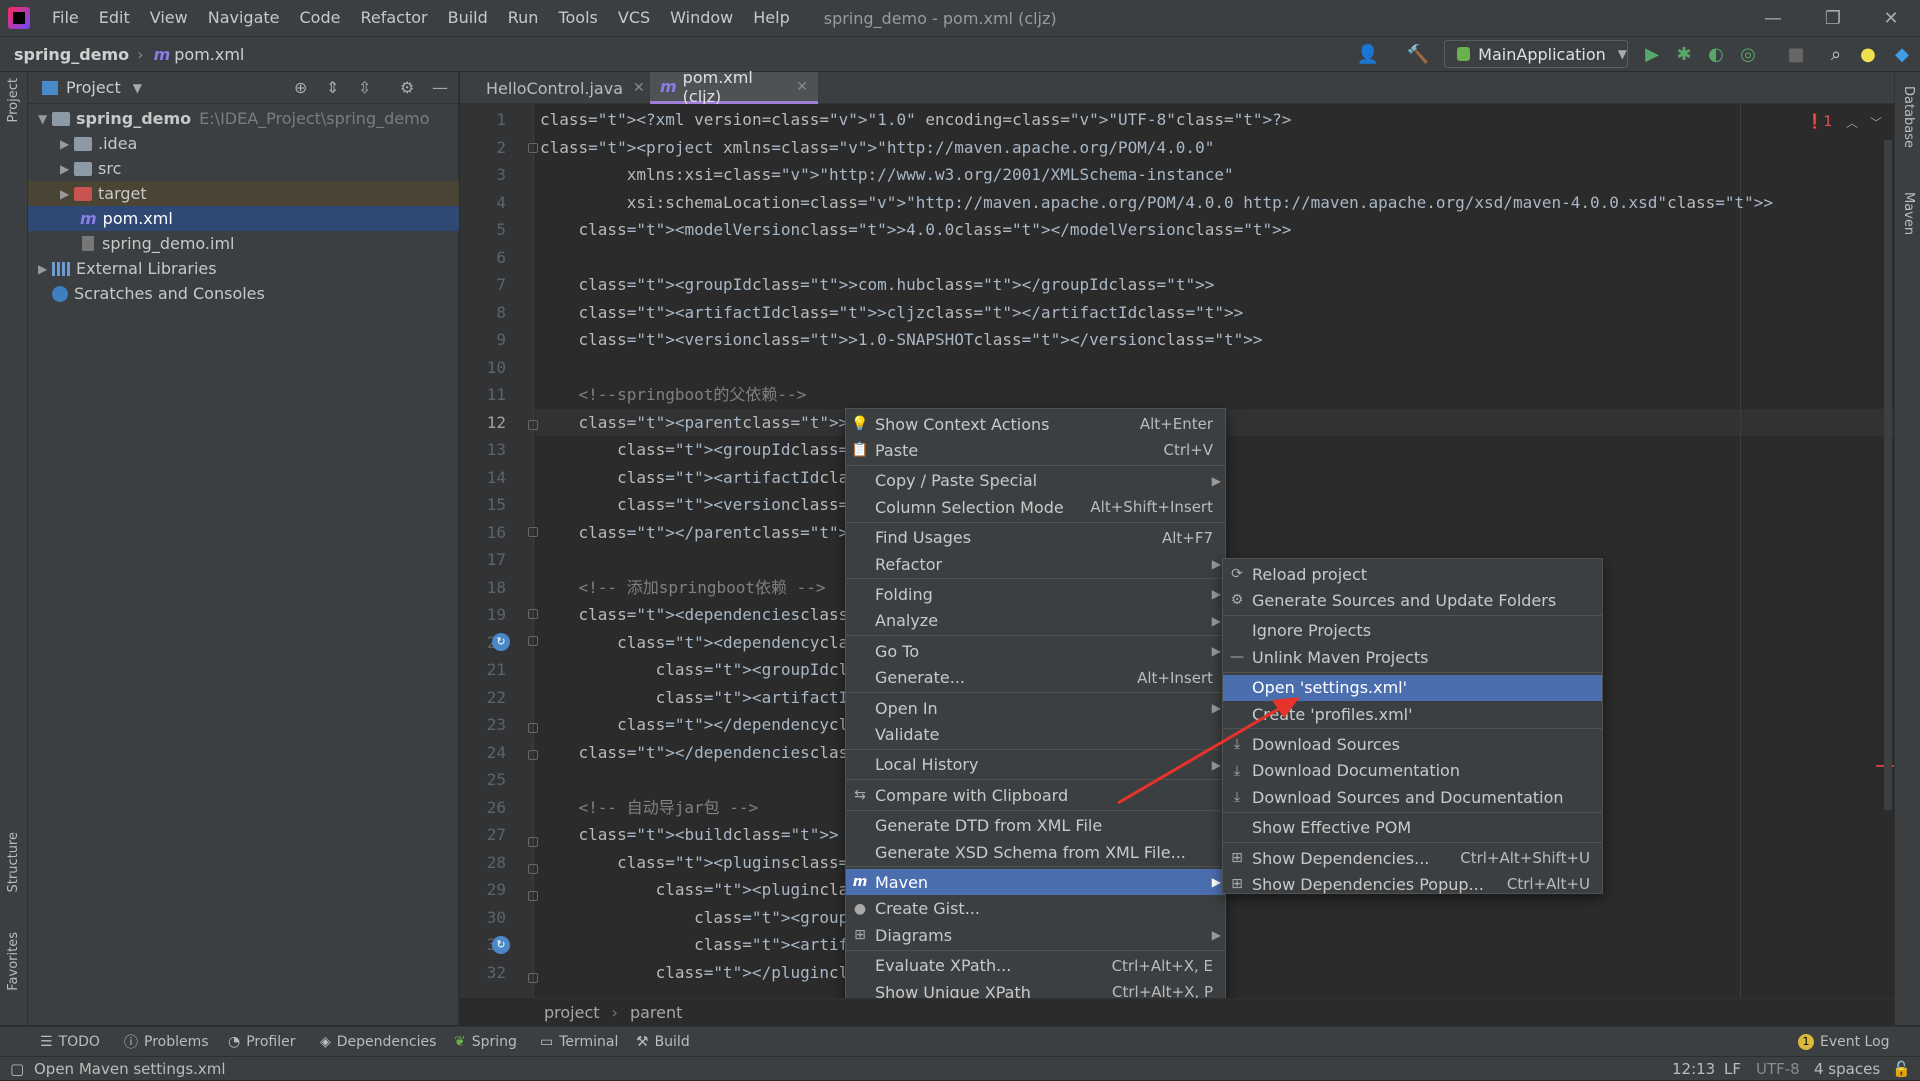 The height and width of the screenshot is (1081, 1920). I want to click on spring-tool-button: ❦ Spring, so click(485, 1042).